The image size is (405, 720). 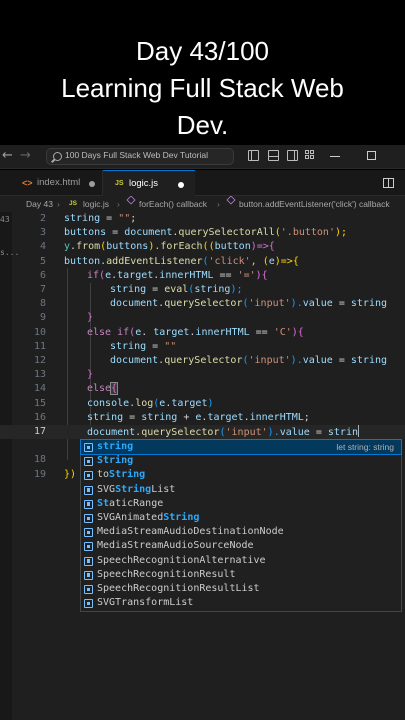 I want to click on line-number: 11, so click(x=39, y=346).